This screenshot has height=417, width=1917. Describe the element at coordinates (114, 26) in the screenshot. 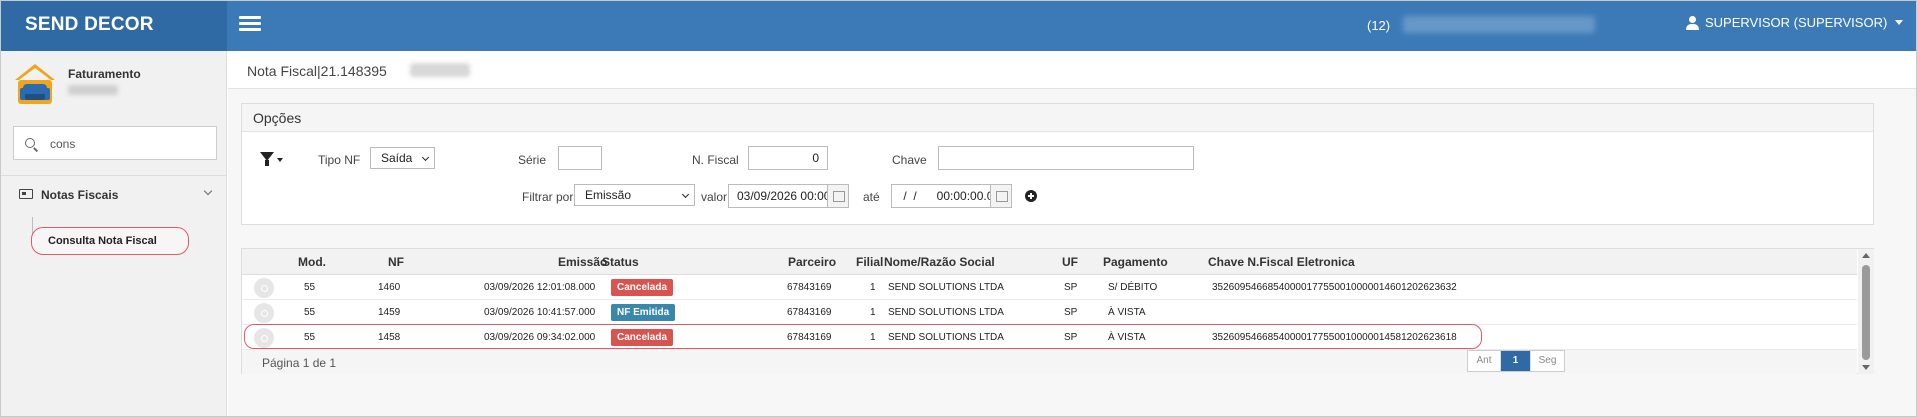

I see `brand-logo: SEND DECOR` at that location.